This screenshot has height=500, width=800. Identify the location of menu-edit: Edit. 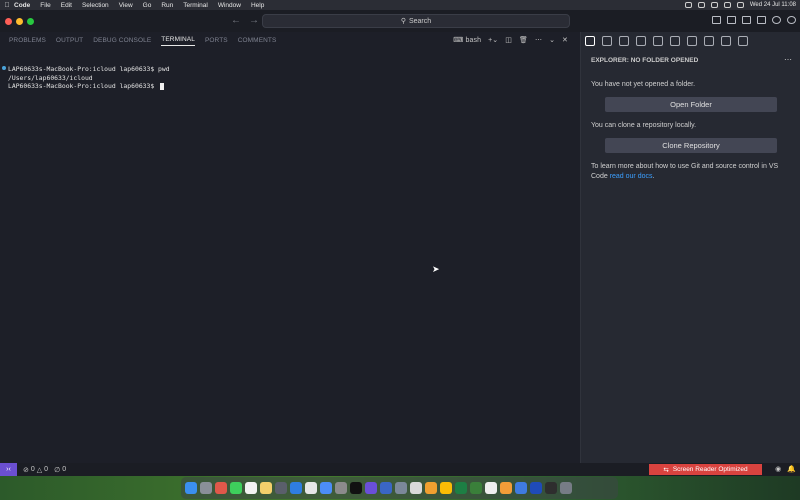
(66, 5).